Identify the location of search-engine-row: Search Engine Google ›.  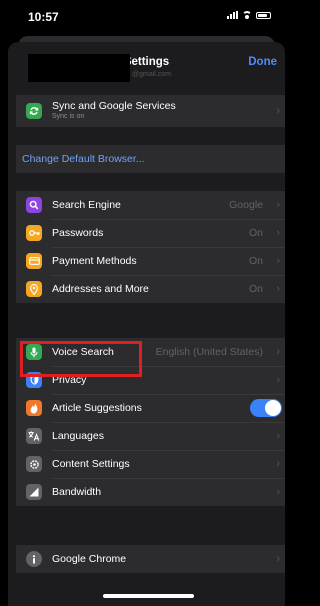
(150, 205).